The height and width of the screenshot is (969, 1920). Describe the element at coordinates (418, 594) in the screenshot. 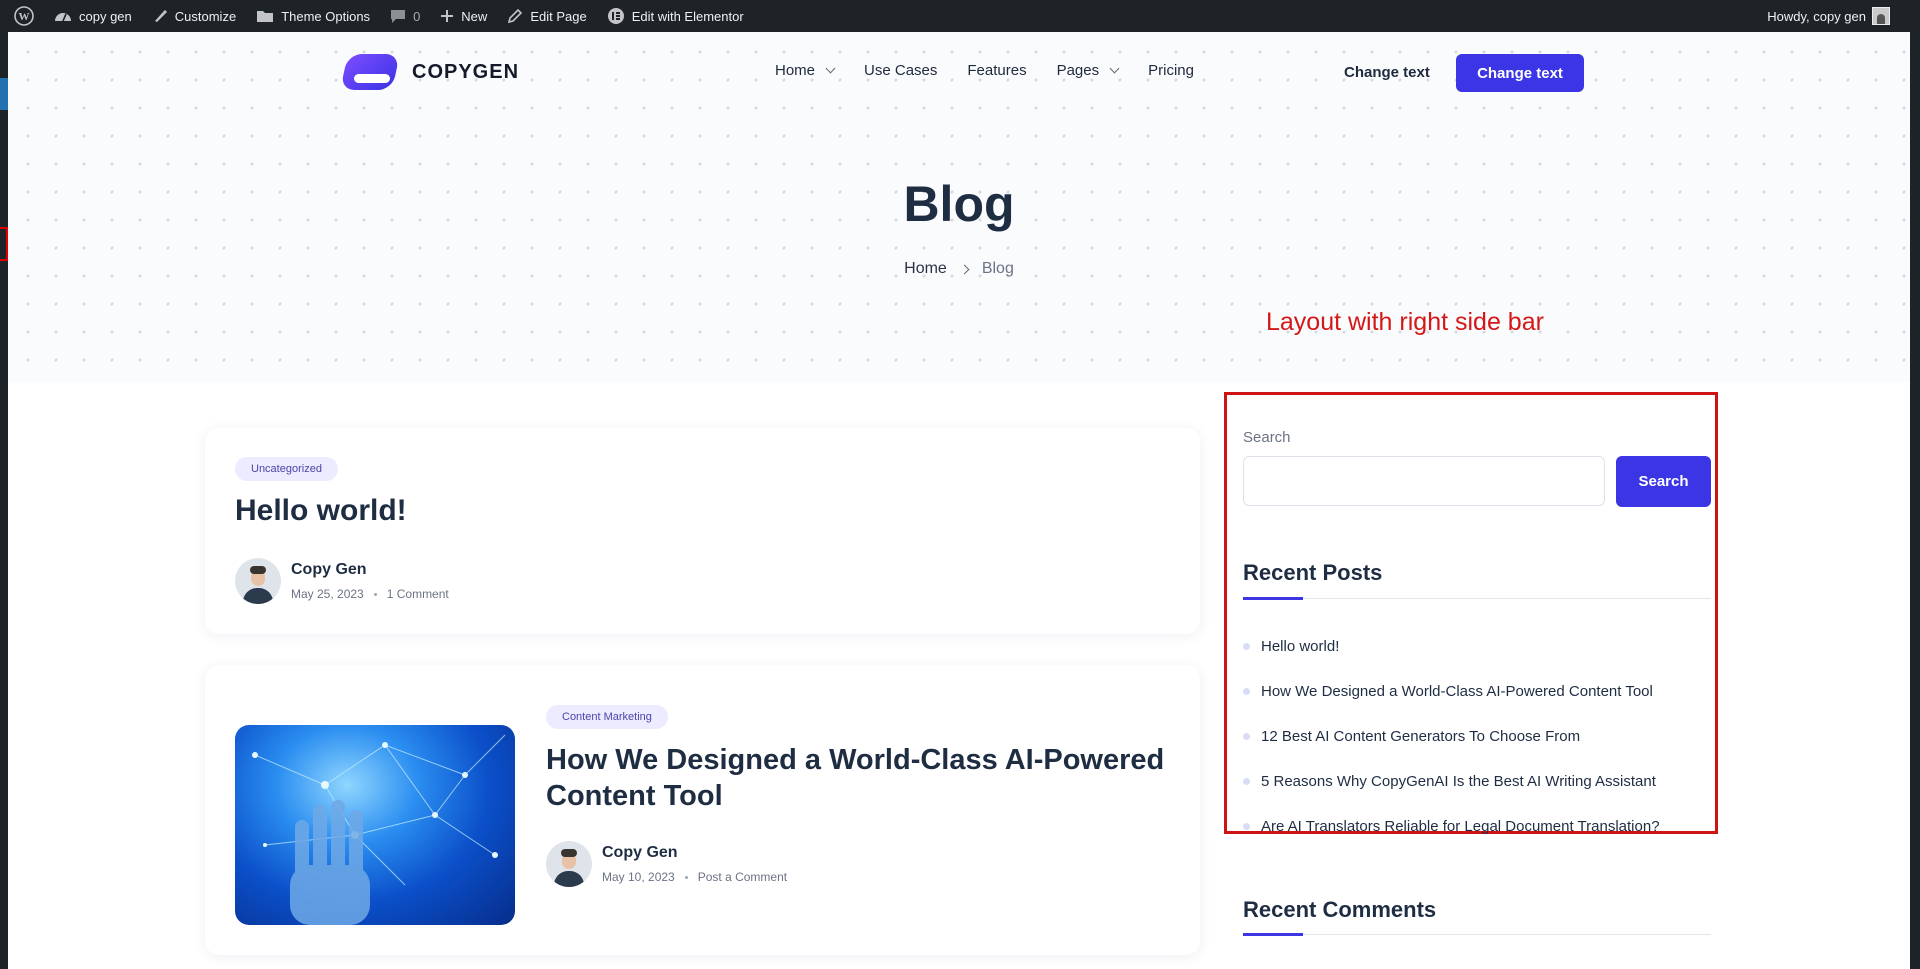

I see `comments-link: 1 Comment` at that location.